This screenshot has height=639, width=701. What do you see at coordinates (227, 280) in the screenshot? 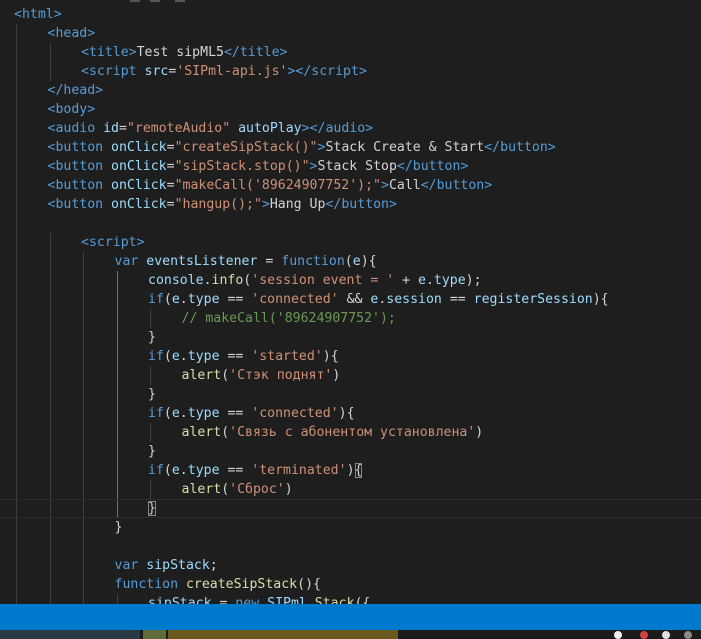
I see `code-token: info` at bounding box center [227, 280].